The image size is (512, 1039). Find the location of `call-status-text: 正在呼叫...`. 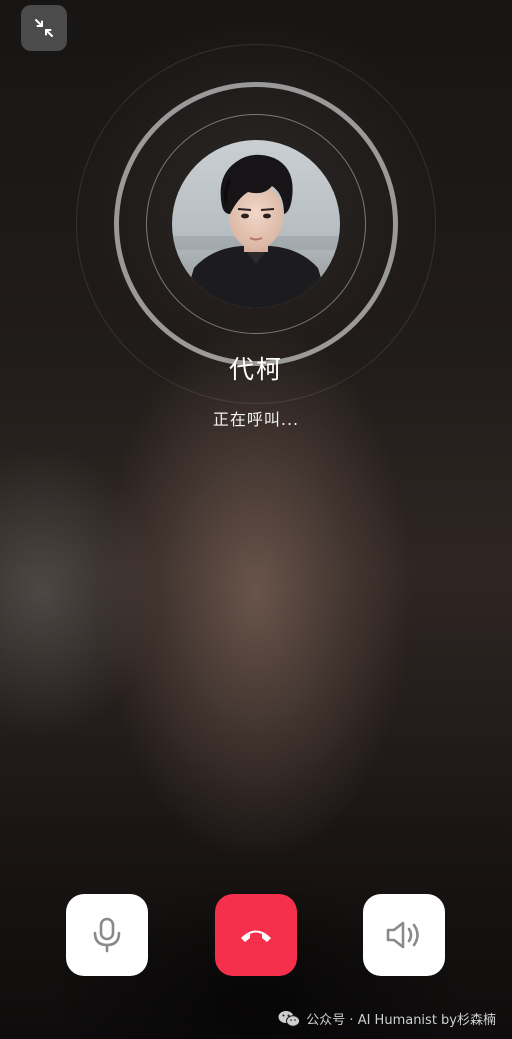

call-status-text: 正在呼叫... is located at coordinates (256, 419).